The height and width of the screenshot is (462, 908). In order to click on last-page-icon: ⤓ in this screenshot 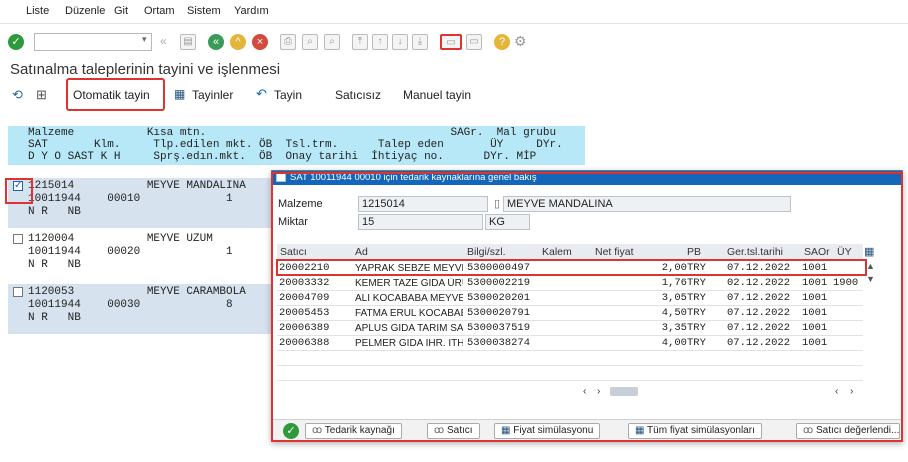, I will do `click(420, 42)`.